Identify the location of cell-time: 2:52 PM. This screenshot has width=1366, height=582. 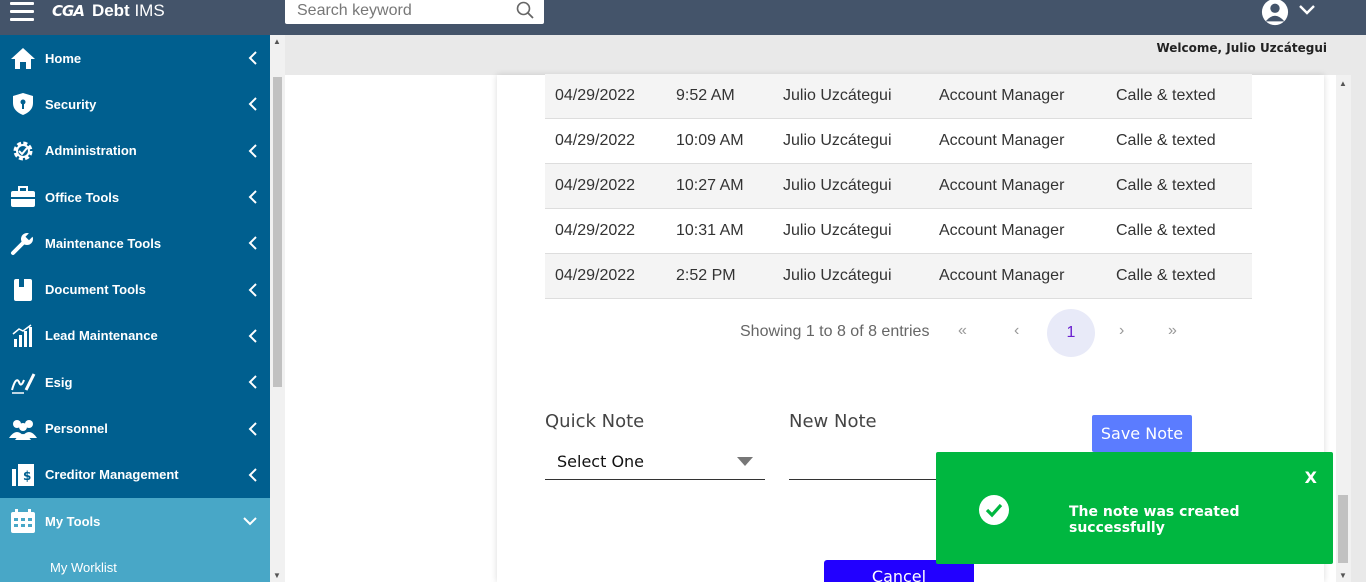
(706, 275).